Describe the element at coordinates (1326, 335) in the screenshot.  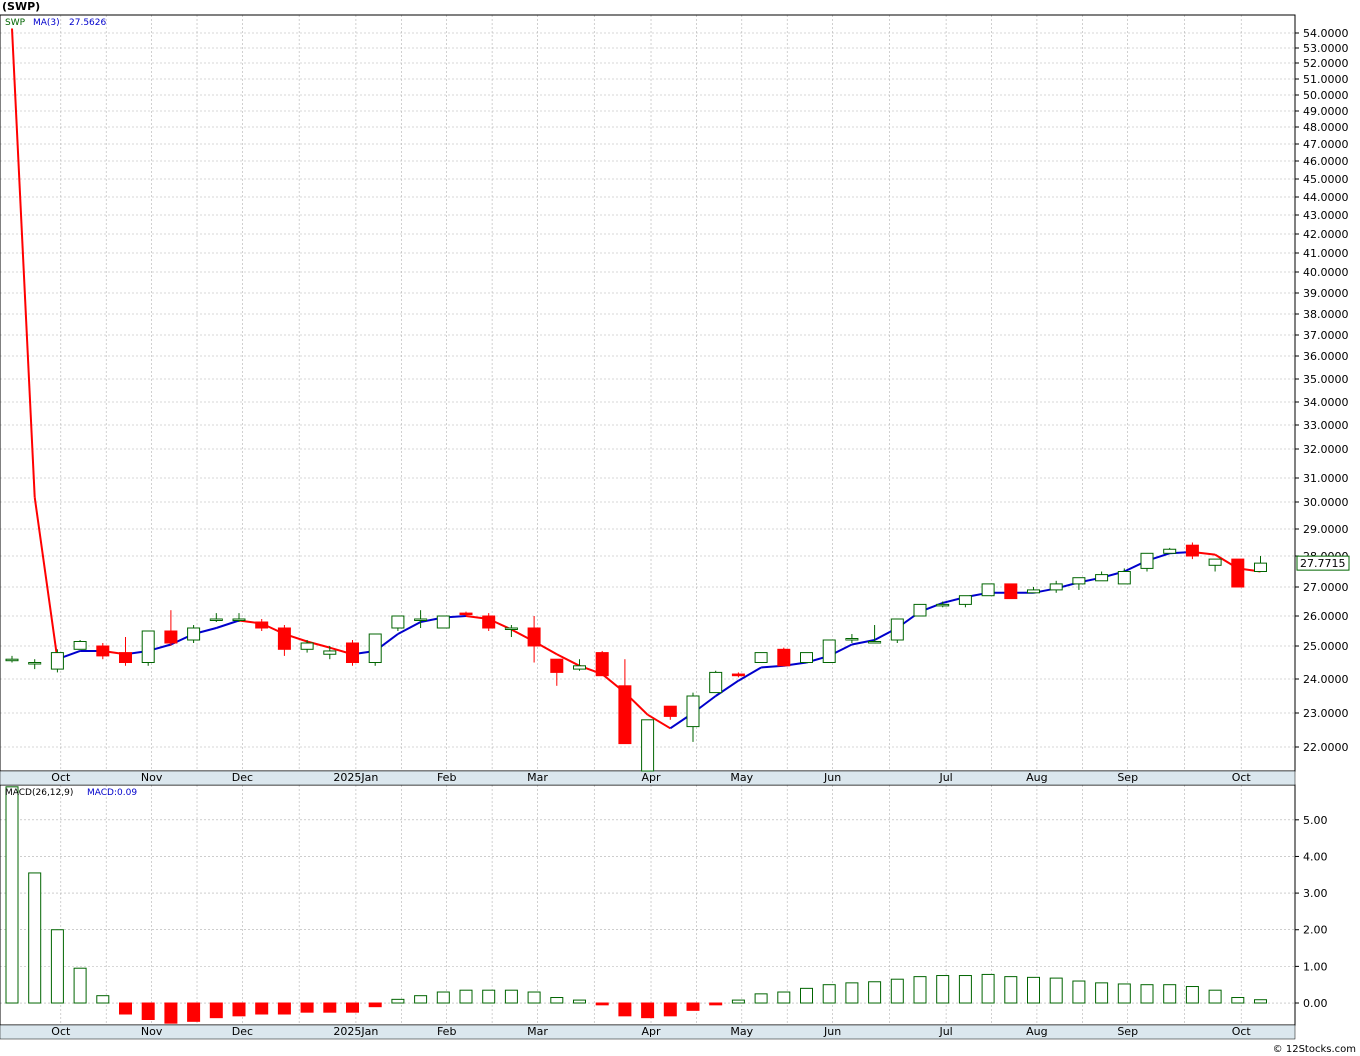
I see `price-tick-label: 37.0000` at that location.